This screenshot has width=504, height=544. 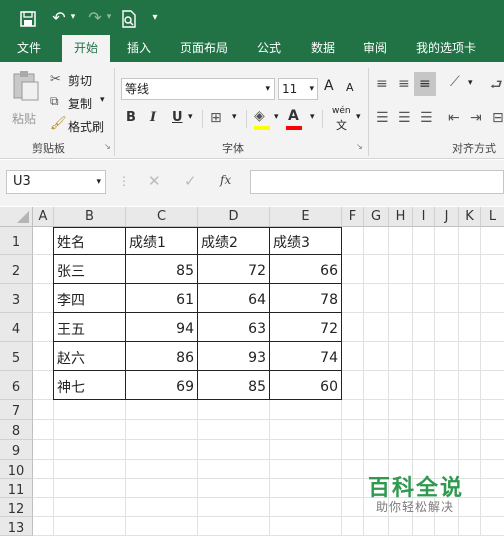 I want to click on phonetic-guide-button: wén, so click(x=341, y=111).